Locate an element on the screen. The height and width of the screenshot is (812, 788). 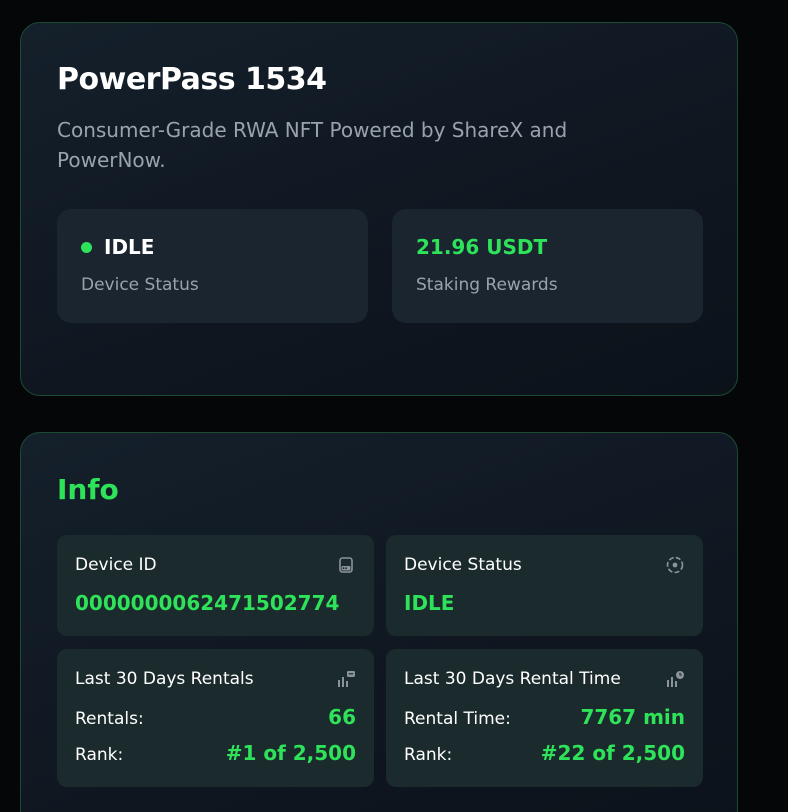
rentals-rank-row: Rank: #1 of 2,500 is located at coordinates (215, 753).